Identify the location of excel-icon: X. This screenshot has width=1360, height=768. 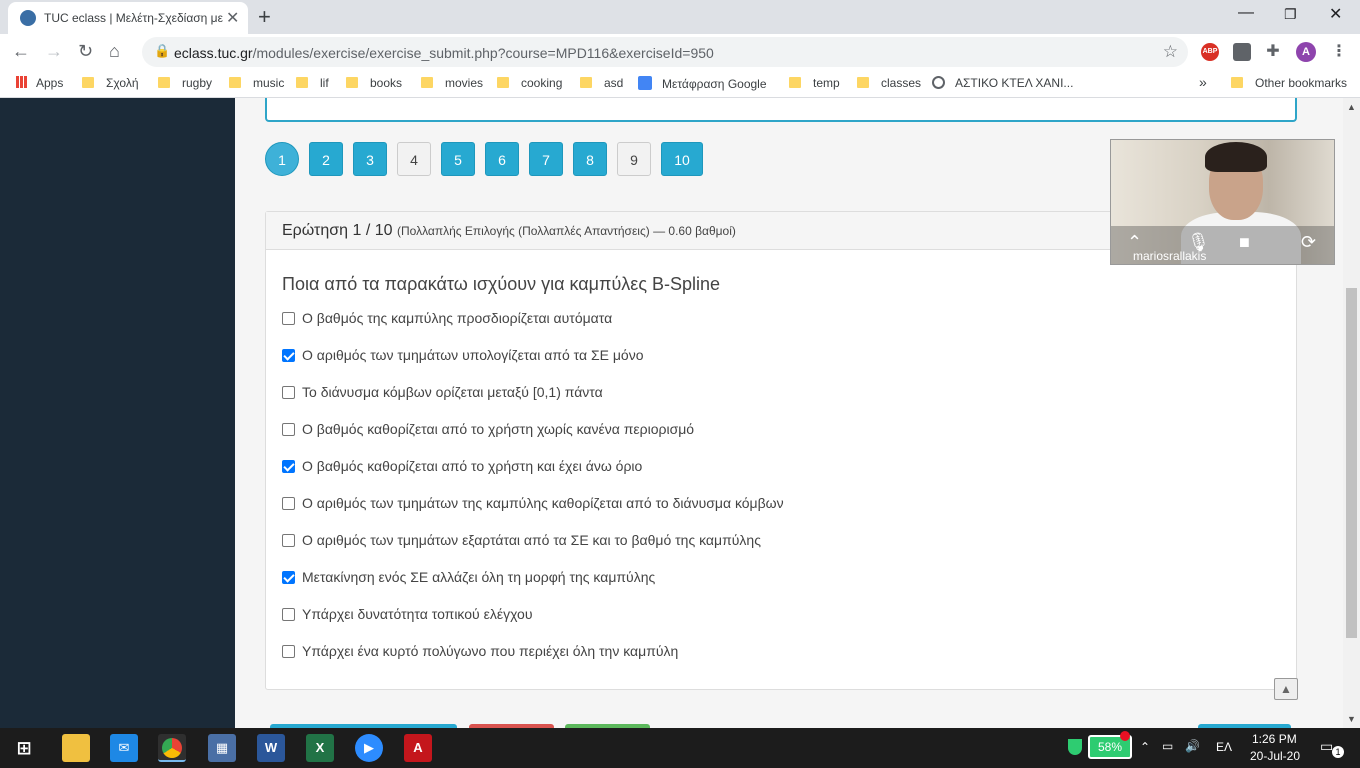
(320, 748).